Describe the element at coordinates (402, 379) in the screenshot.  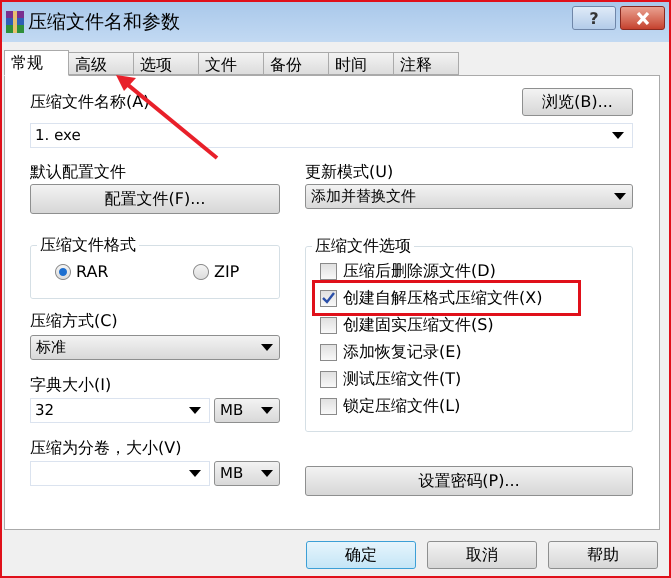
I see `checkbox-label: 测试压缩文件(T)` at that location.